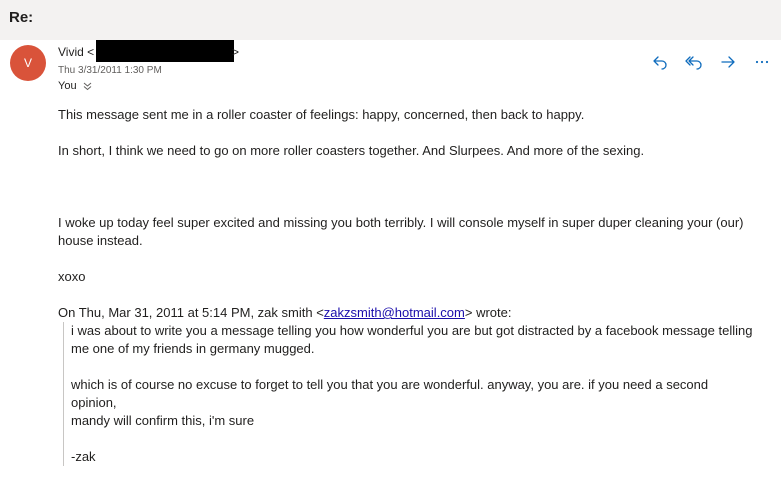  I want to click on more-actions-button, so click(762, 62).